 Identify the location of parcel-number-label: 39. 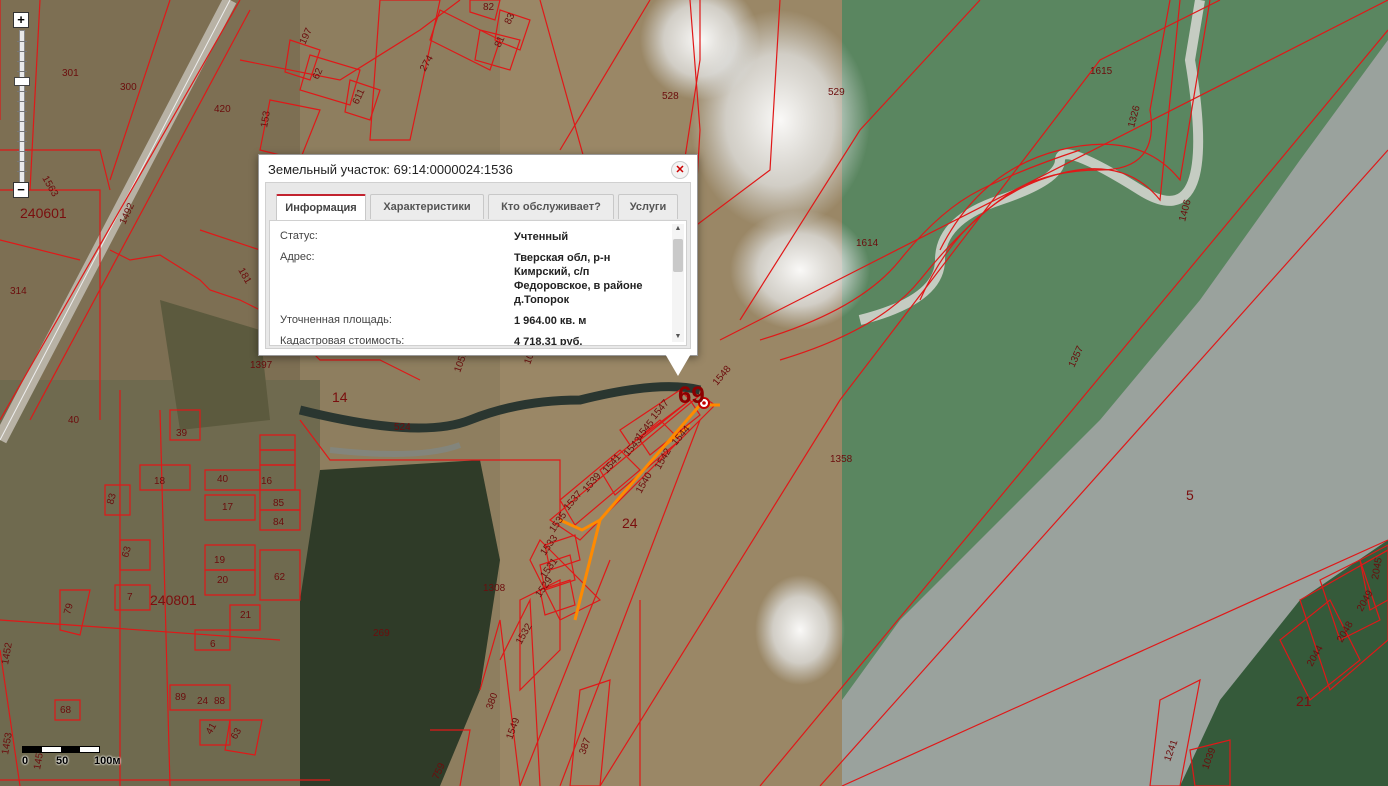
(182, 433).